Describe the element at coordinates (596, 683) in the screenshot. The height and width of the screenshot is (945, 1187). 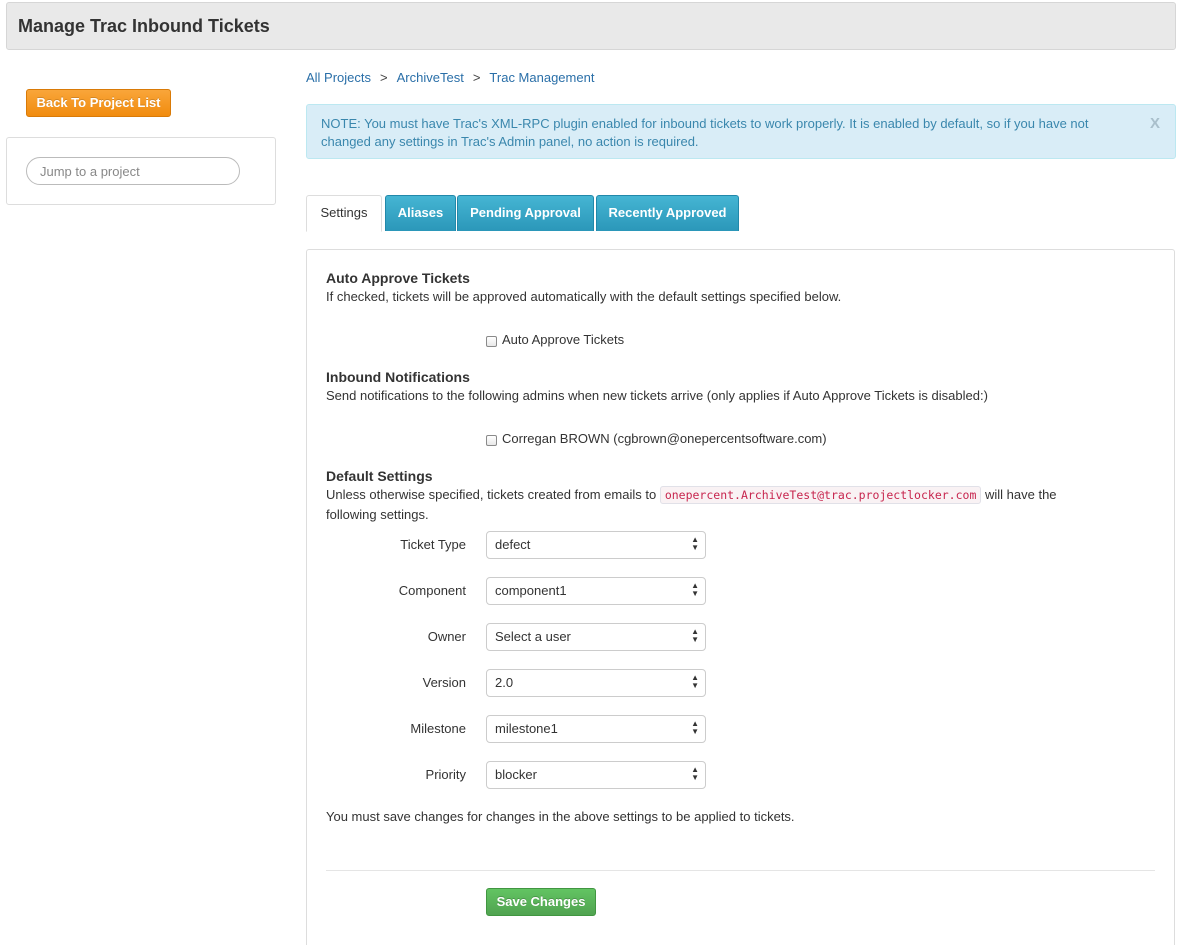
I see `version-select: 2.0 ▲ ▼` at that location.